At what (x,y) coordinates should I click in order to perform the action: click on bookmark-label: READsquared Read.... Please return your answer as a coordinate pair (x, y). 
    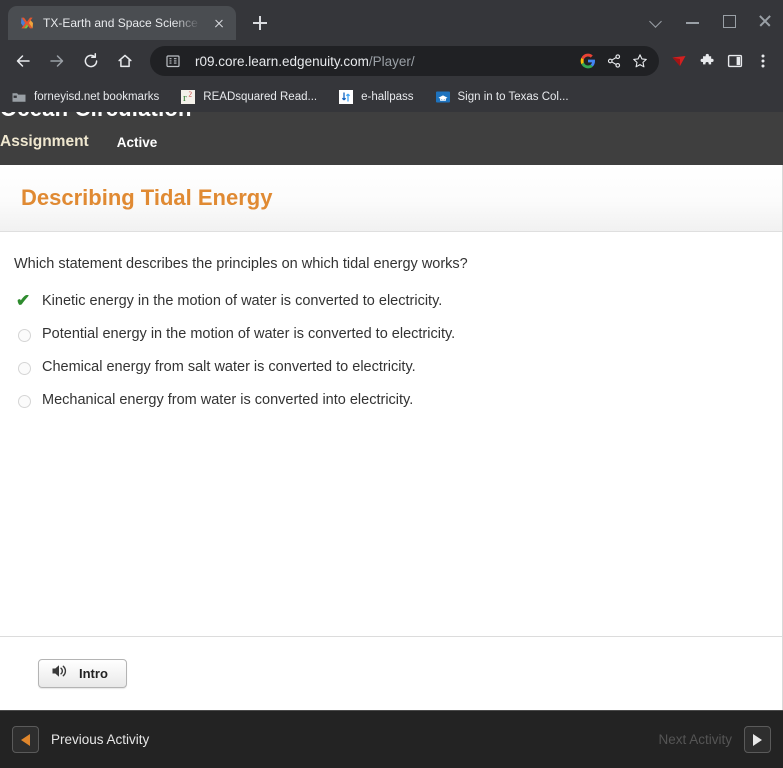
    Looking at the image, I should click on (260, 97).